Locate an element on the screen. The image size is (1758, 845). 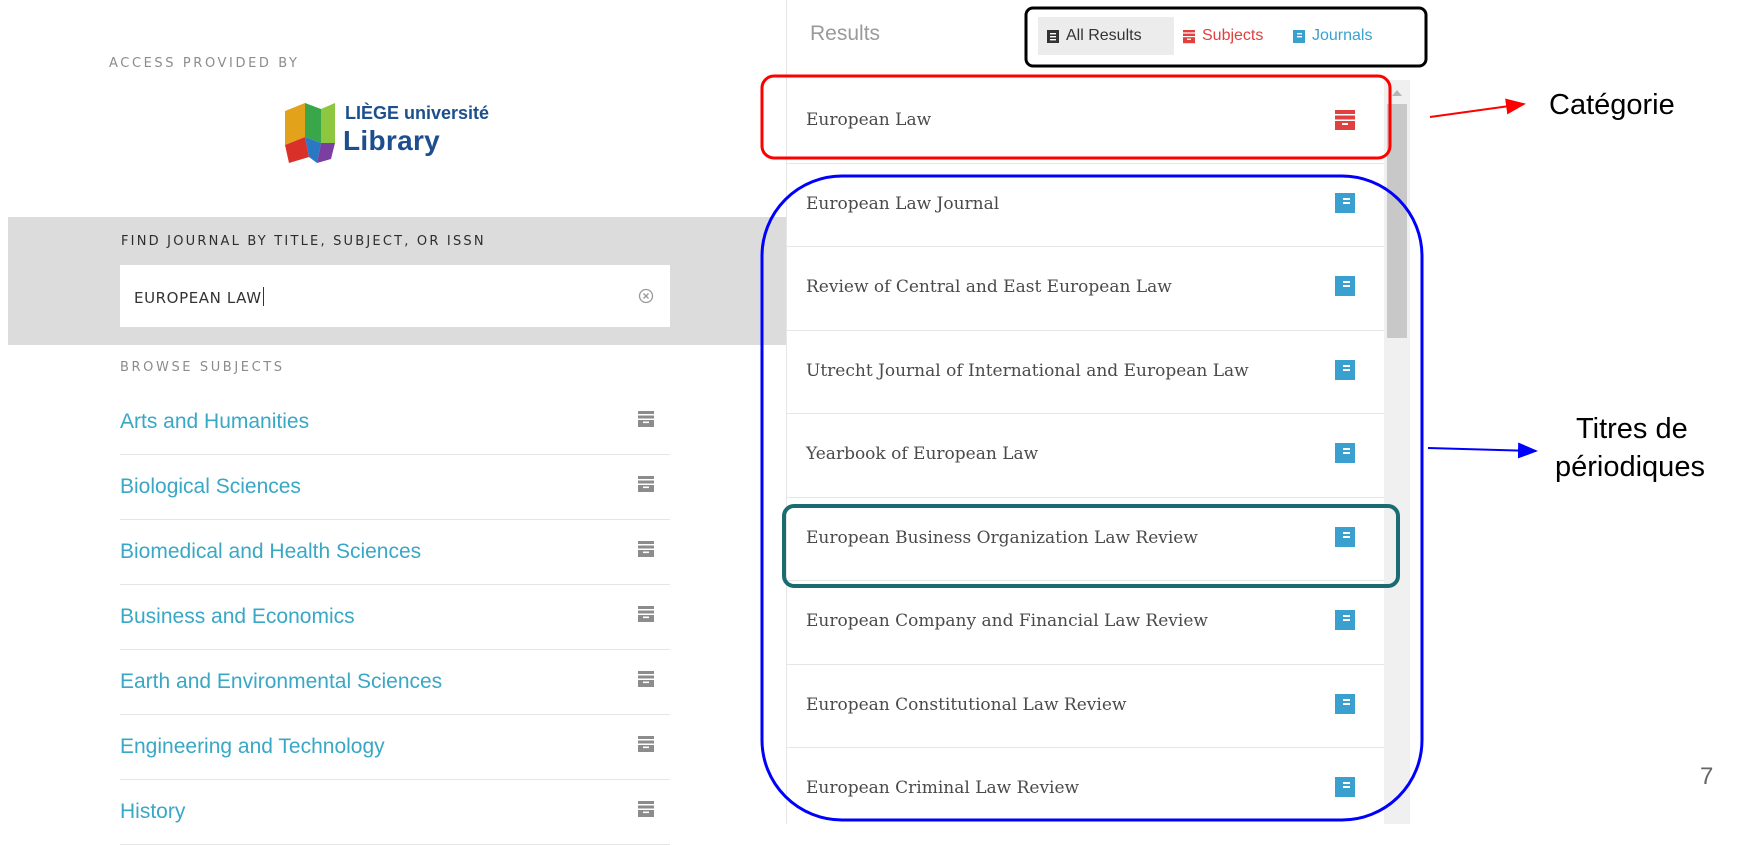
subject-item-earth-and-environmental-sciences: Earth and Environmental Sciences is located at coordinates (395, 682).